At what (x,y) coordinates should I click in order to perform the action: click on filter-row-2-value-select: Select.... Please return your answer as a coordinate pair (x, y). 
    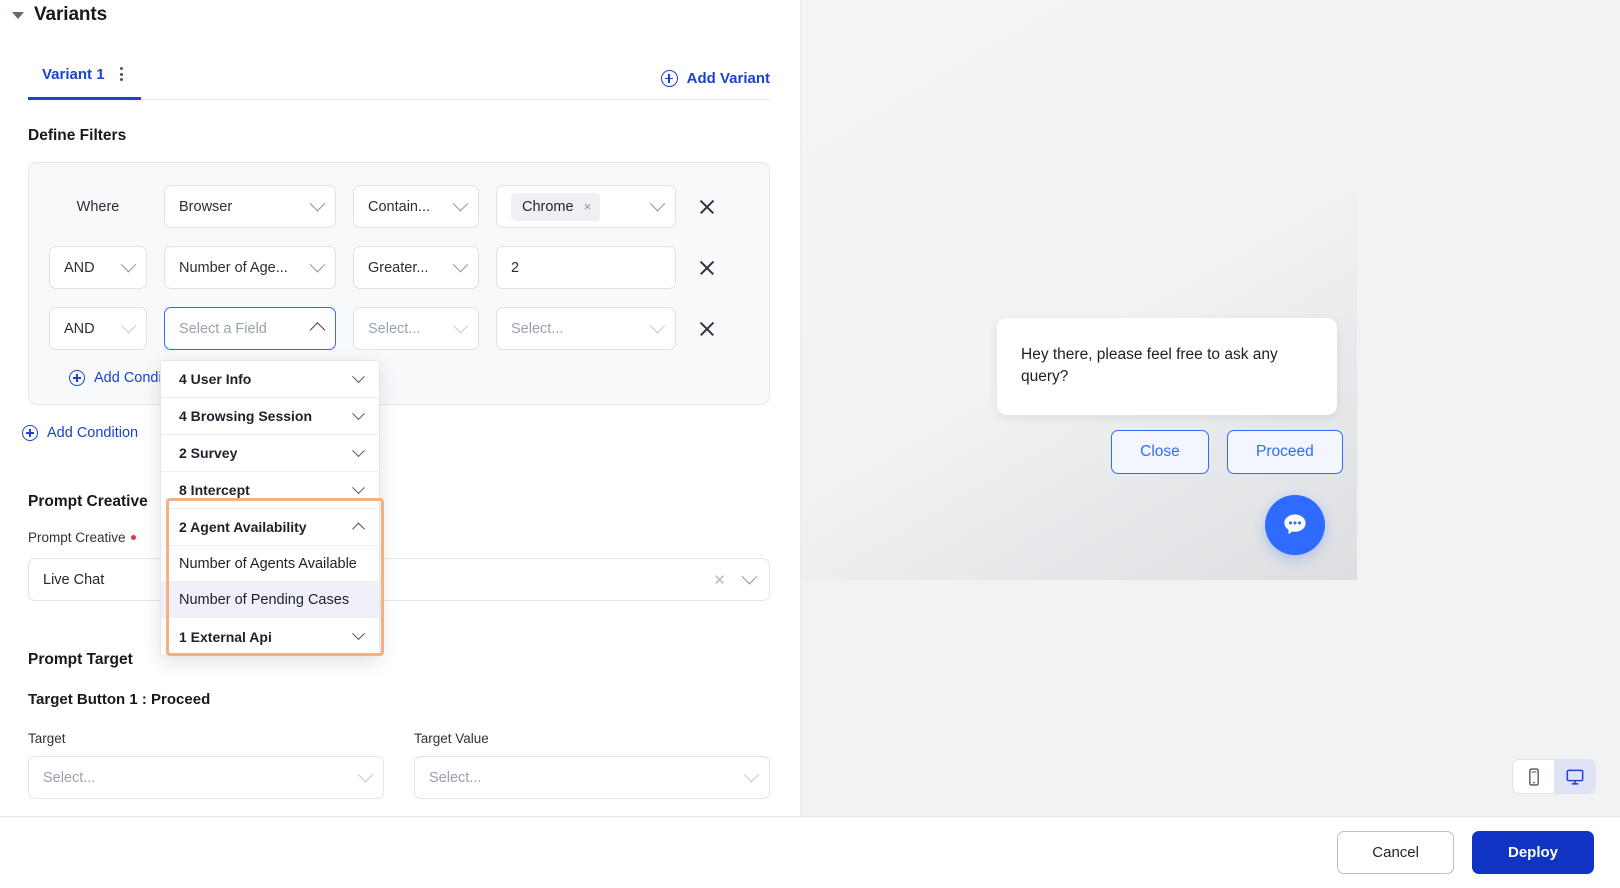
    Looking at the image, I should click on (586, 328).